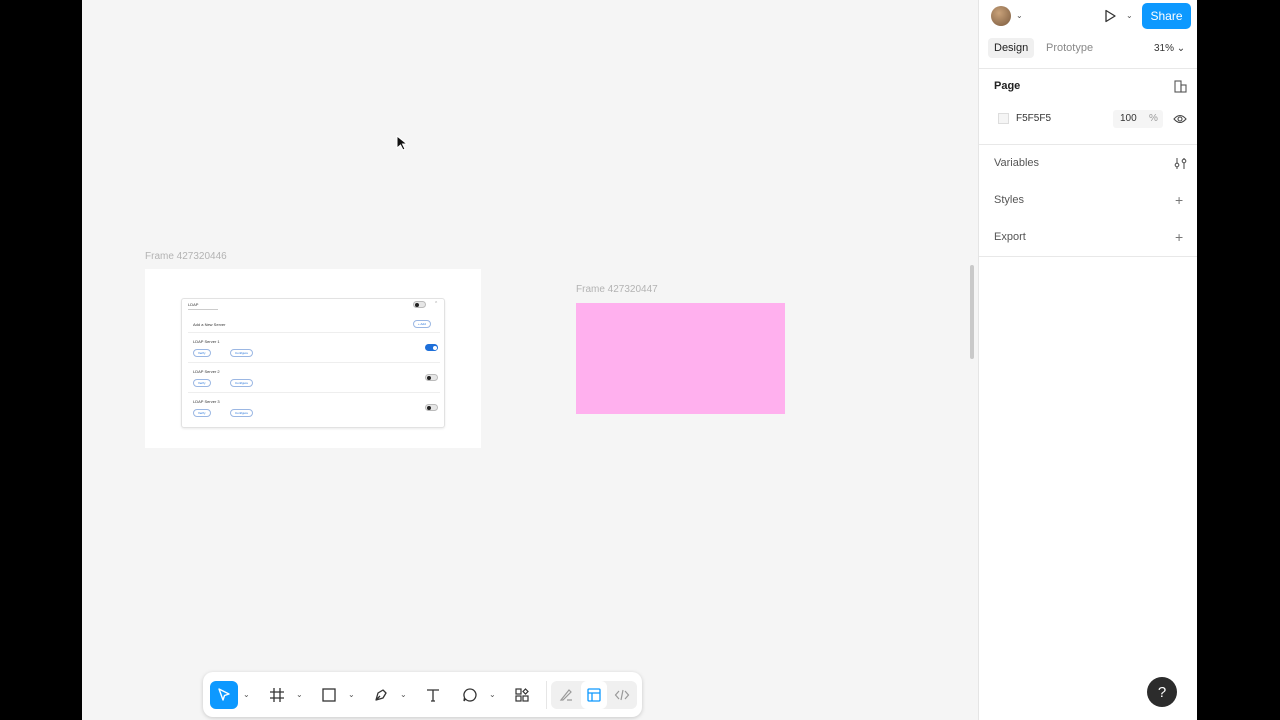  I want to click on draw-mode-icon, so click(565, 695).